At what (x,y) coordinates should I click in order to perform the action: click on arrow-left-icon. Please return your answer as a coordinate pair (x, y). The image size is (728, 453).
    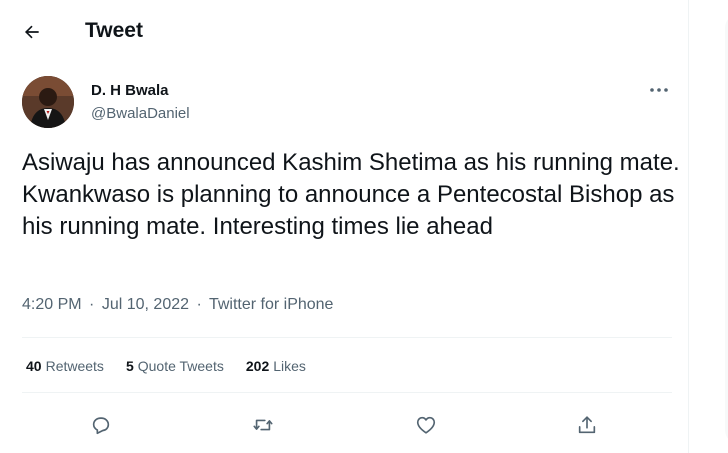
    Looking at the image, I should click on (32, 32).